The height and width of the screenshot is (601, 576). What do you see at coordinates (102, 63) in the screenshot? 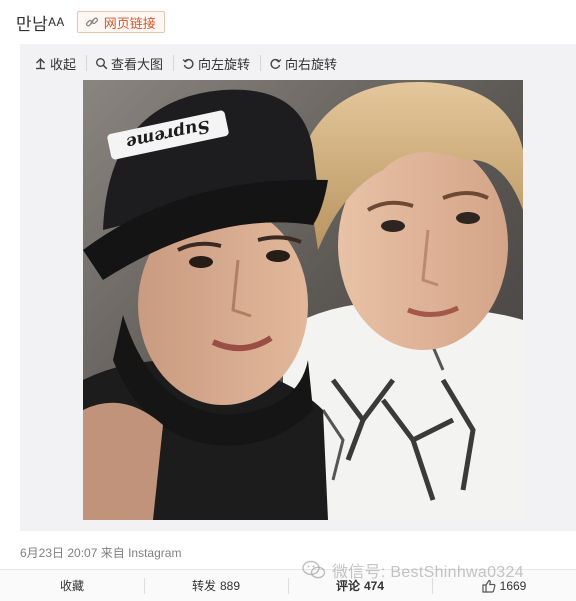
I see `magnifier-icon` at bounding box center [102, 63].